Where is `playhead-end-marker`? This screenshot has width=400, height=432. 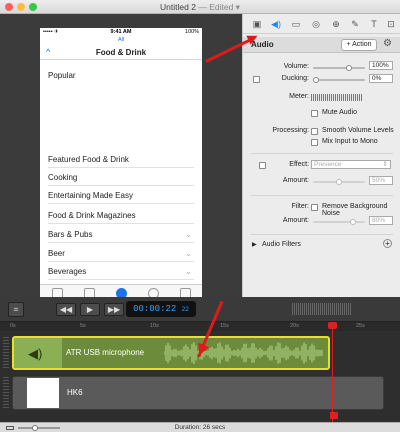 playhead-end-marker is located at coordinates (334, 415).